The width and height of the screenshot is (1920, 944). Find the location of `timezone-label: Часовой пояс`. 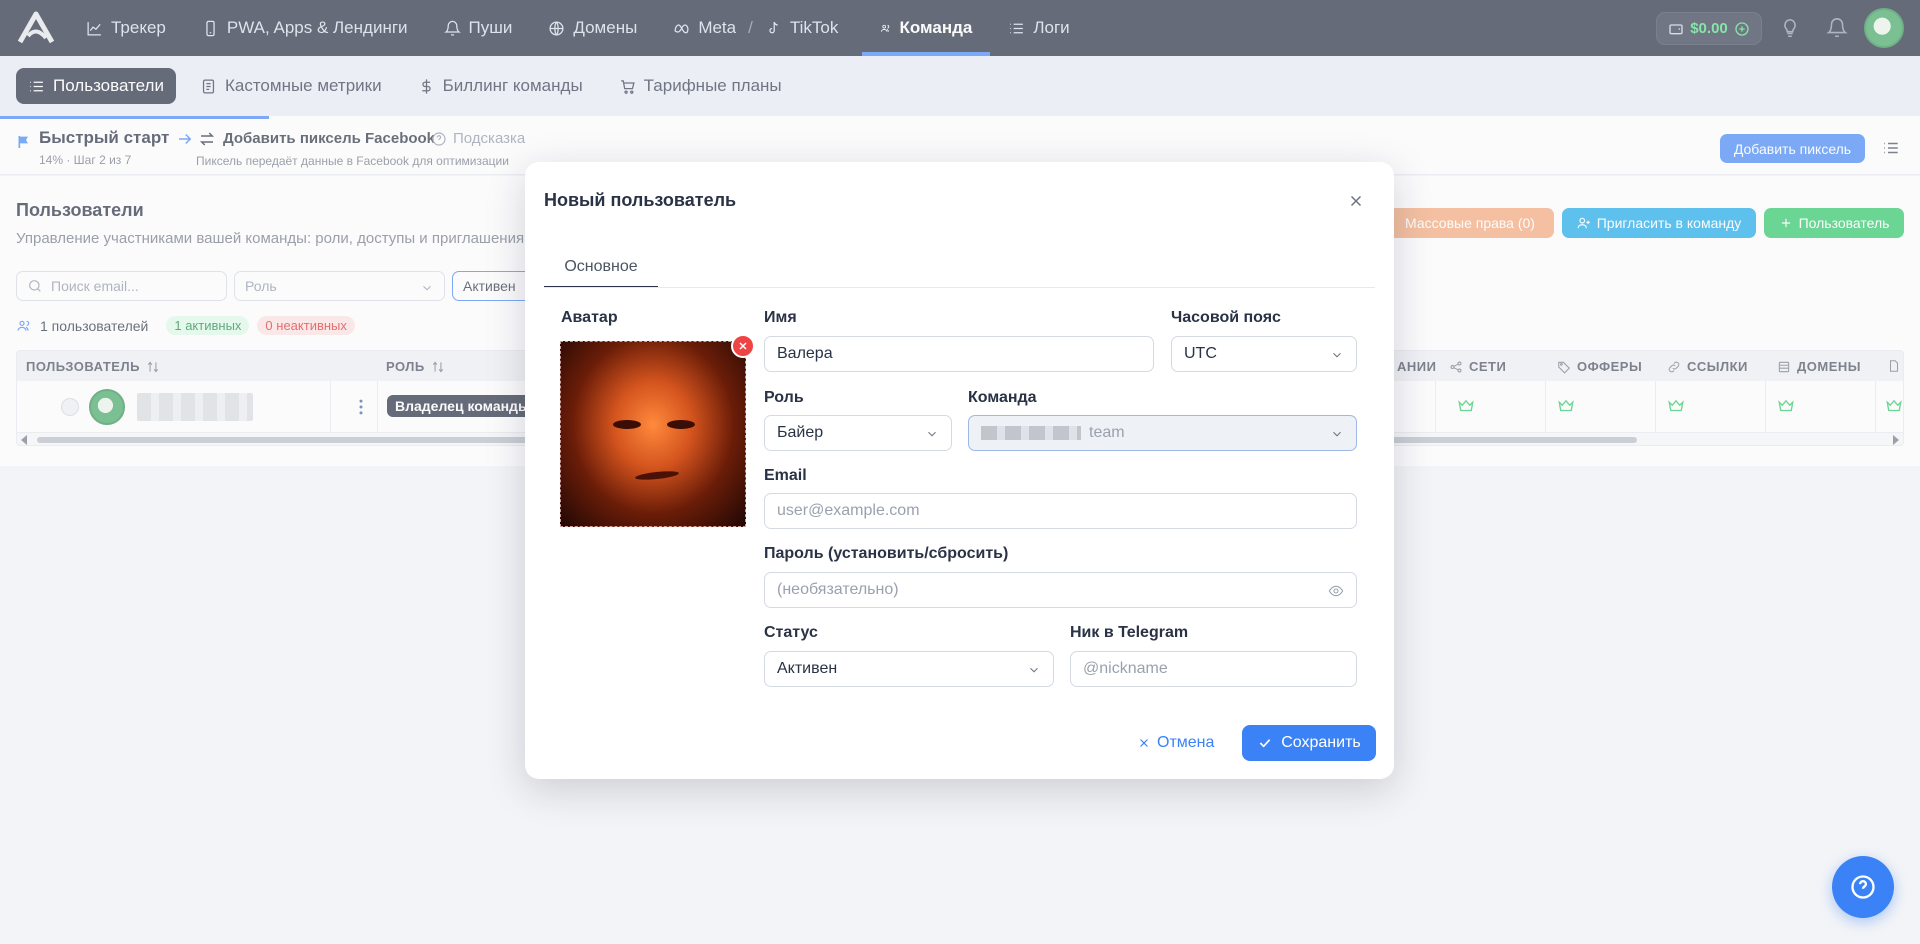

timezone-label: Часовой пояс is located at coordinates (1226, 317).